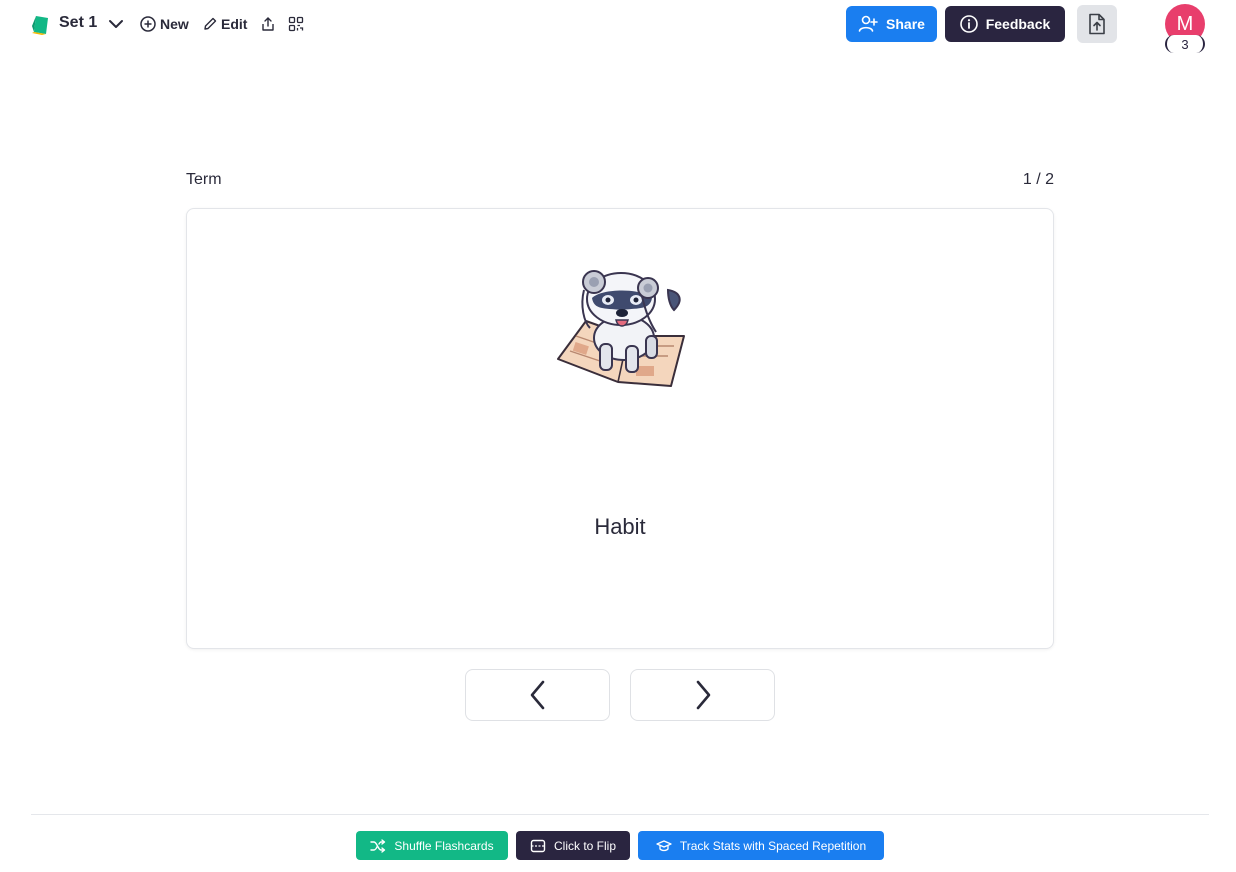 Image resolution: width=1236 pixels, height=872 pixels. I want to click on info-icon, so click(968, 24).